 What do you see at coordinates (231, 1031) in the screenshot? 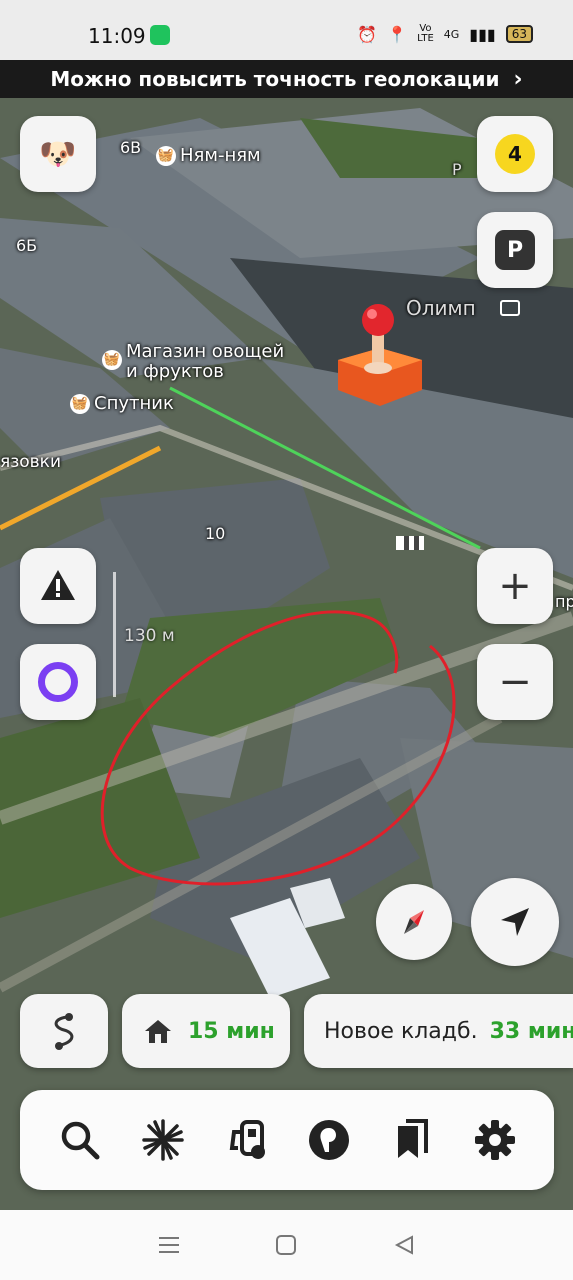
I see `home-route-time: 15 мин` at bounding box center [231, 1031].